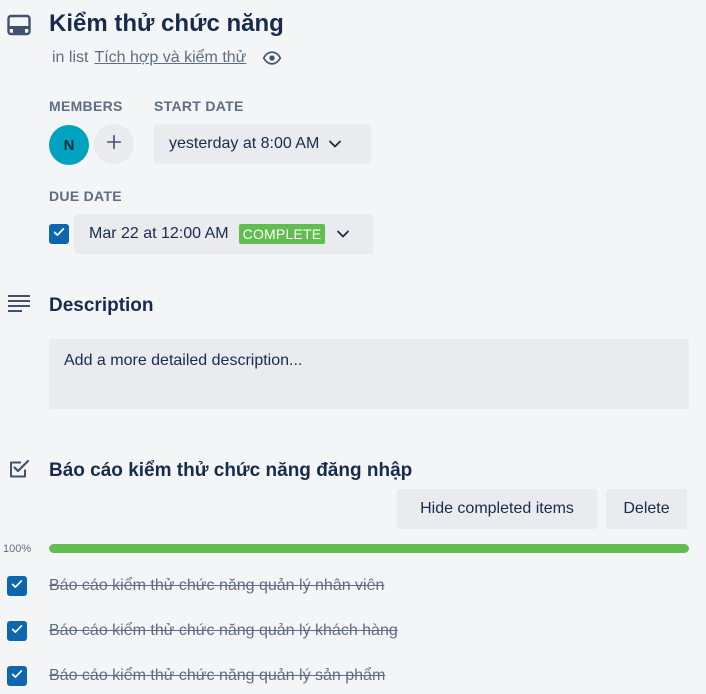  I want to click on due-date-complete-checkbox, so click(59, 234).